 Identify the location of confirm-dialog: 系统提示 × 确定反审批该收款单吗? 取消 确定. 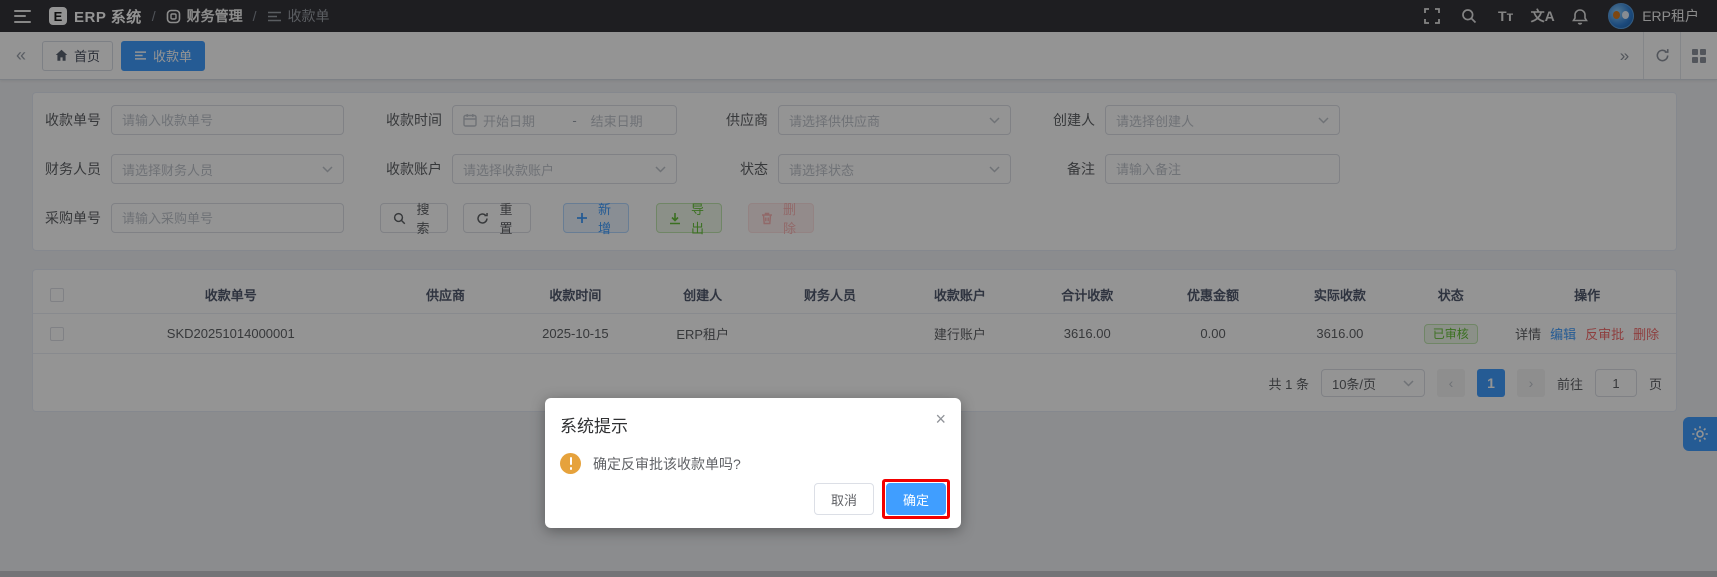
(753, 463).